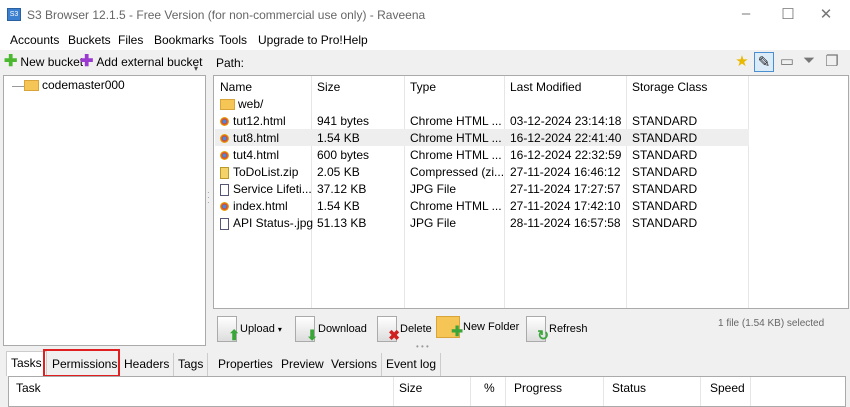 This screenshot has width=850, height=407. Describe the element at coordinates (416, 329) in the screenshot. I see `delete-label: Delete` at that location.